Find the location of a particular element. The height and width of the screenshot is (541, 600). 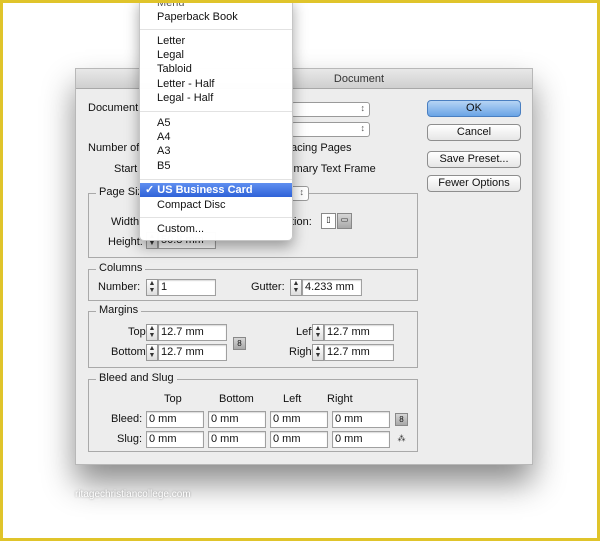

checkmark-icon: ✓ is located at coordinates (150, 190).